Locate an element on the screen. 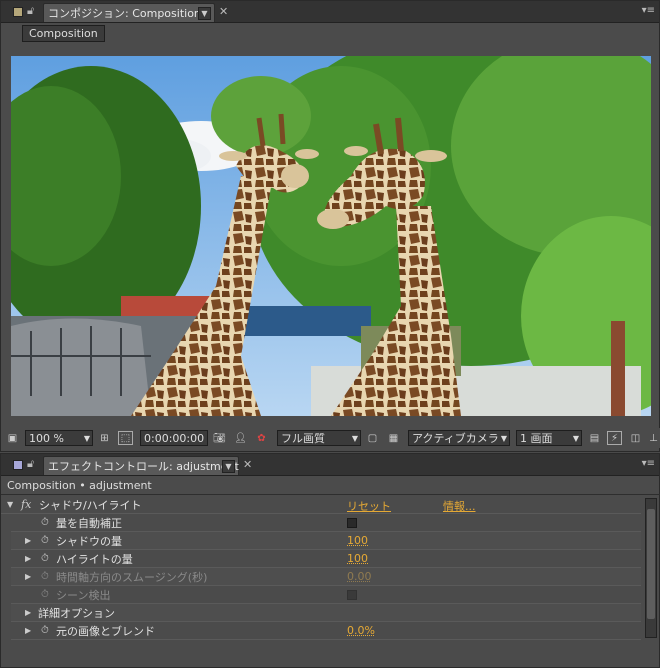 This screenshot has width=660, height=668. camera-select: アクティブカメラ ▼ is located at coordinates (459, 438).